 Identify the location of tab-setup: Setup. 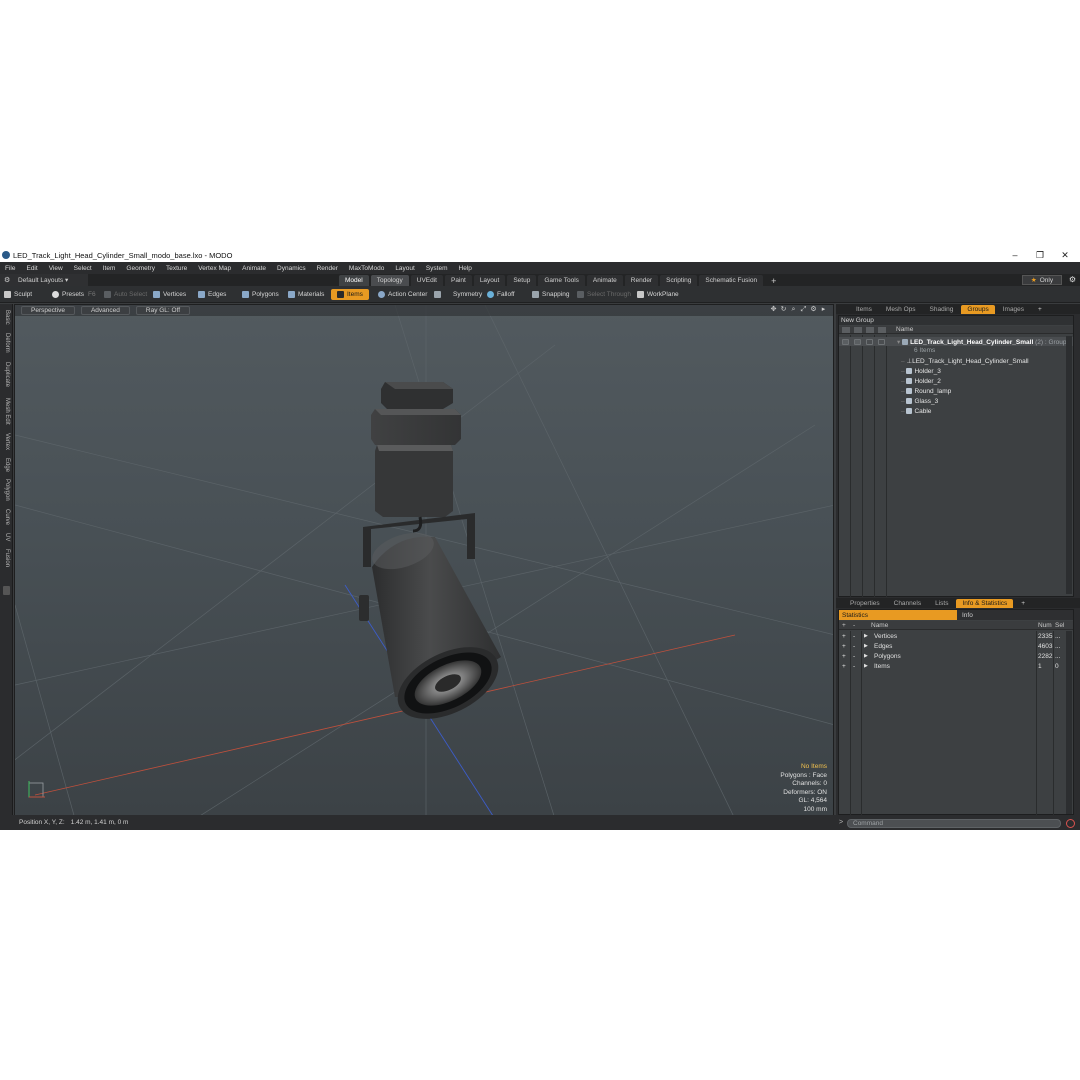
(522, 280).